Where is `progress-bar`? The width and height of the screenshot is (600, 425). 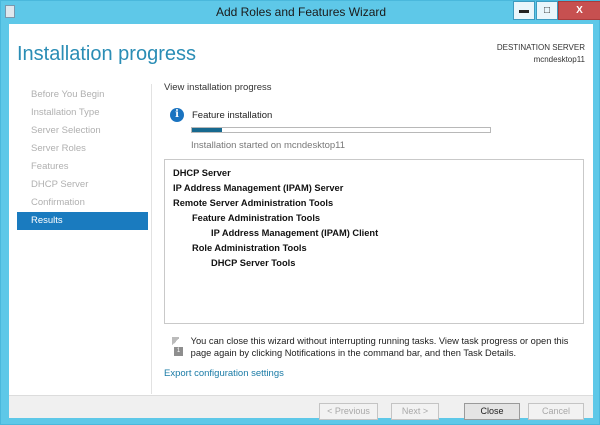
progress-bar is located at coordinates (341, 130).